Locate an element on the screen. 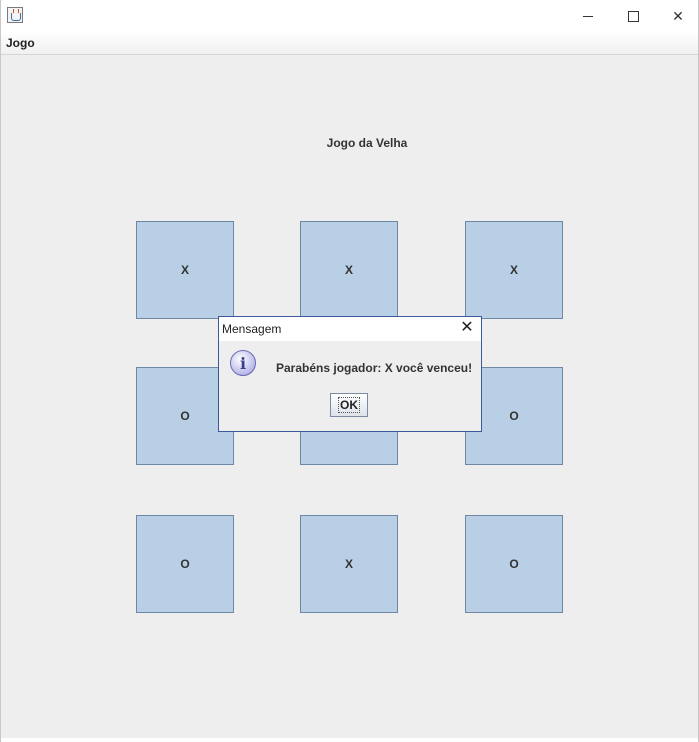 This screenshot has width=699, height=742. ok-button: OK is located at coordinates (349, 405).